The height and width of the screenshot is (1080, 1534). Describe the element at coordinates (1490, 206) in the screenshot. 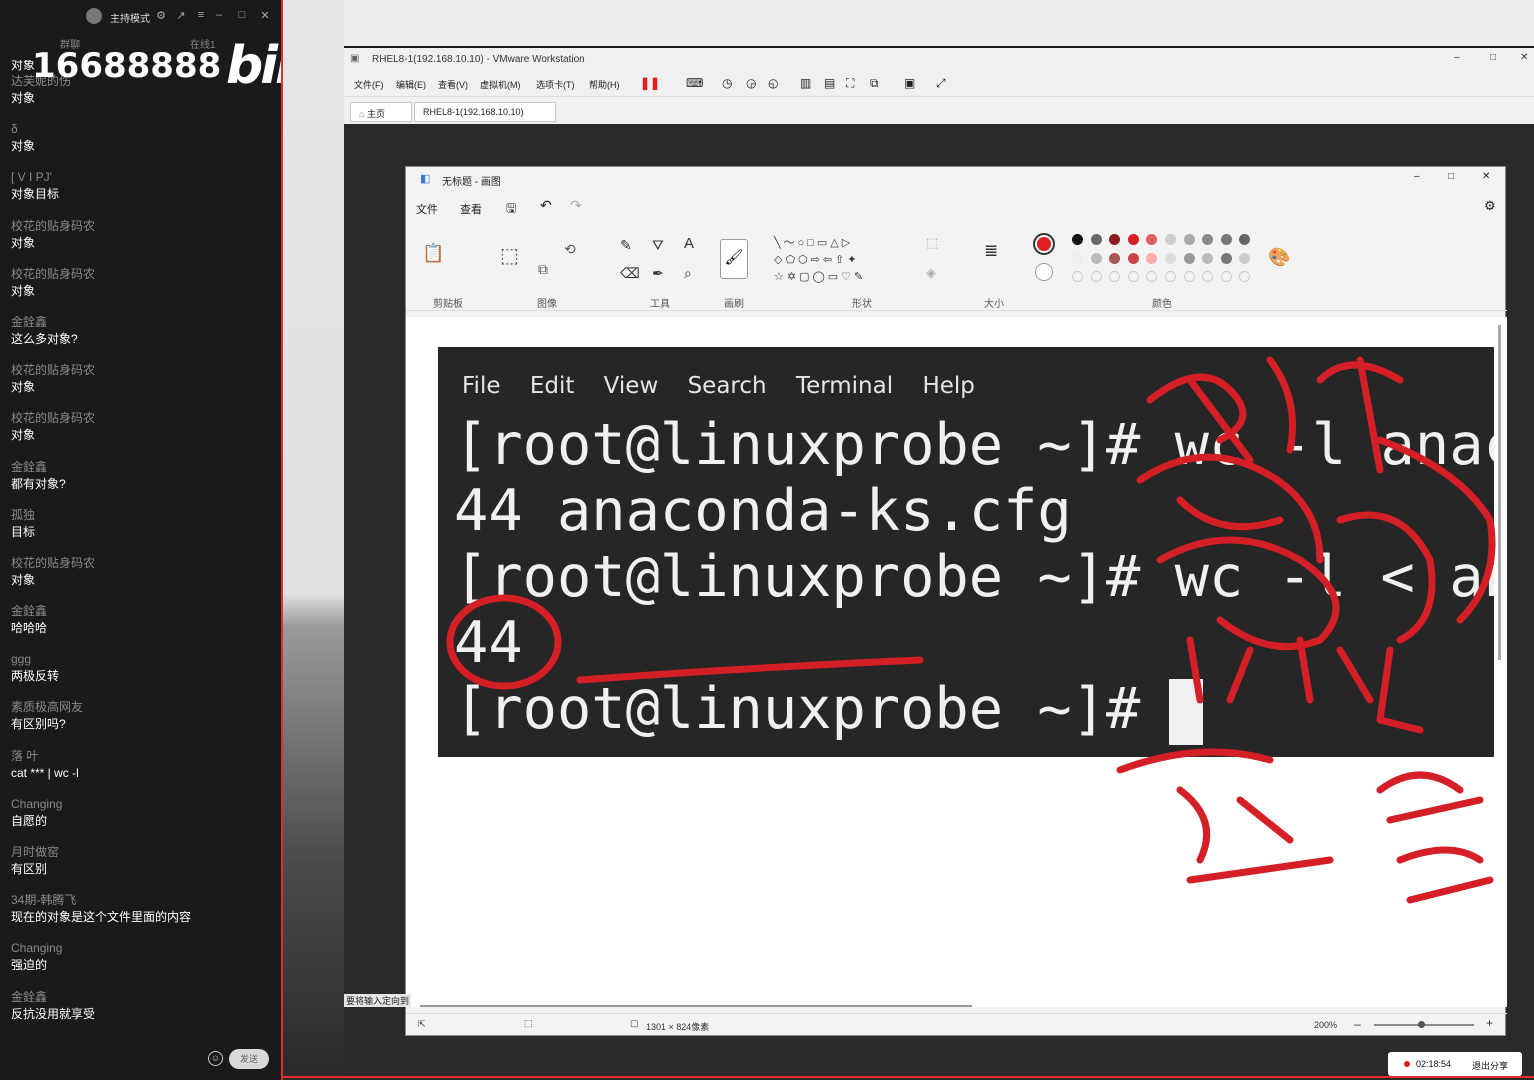

I see `paint-settings-icon: ⚙` at that location.